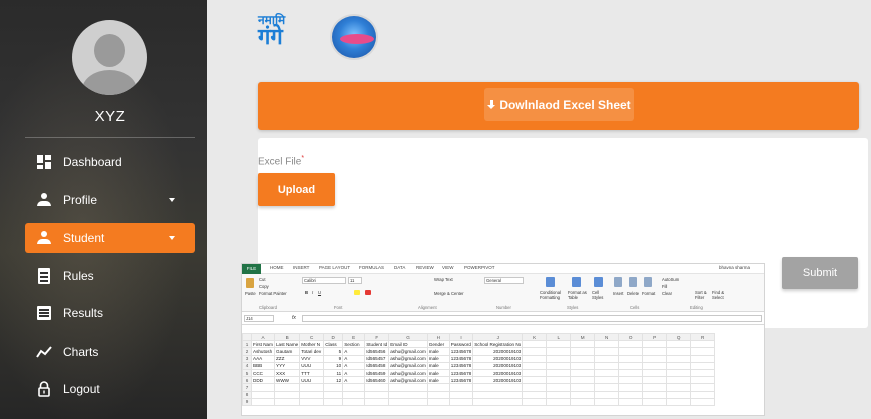  Describe the element at coordinates (287, 344) in the screenshot. I see `excel-cell: Last Name` at that location.